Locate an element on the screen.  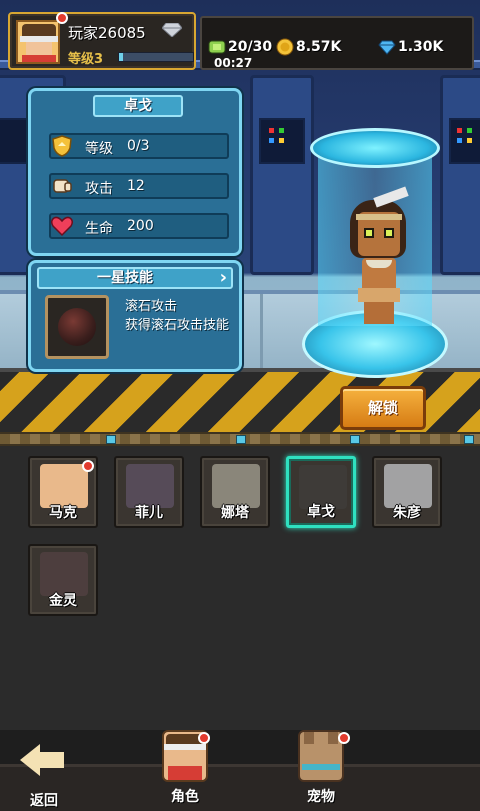
hero-info-panel: 卓戈 等级 0/3 攻击 12 生命 200 is located at coordinates (135, 172).